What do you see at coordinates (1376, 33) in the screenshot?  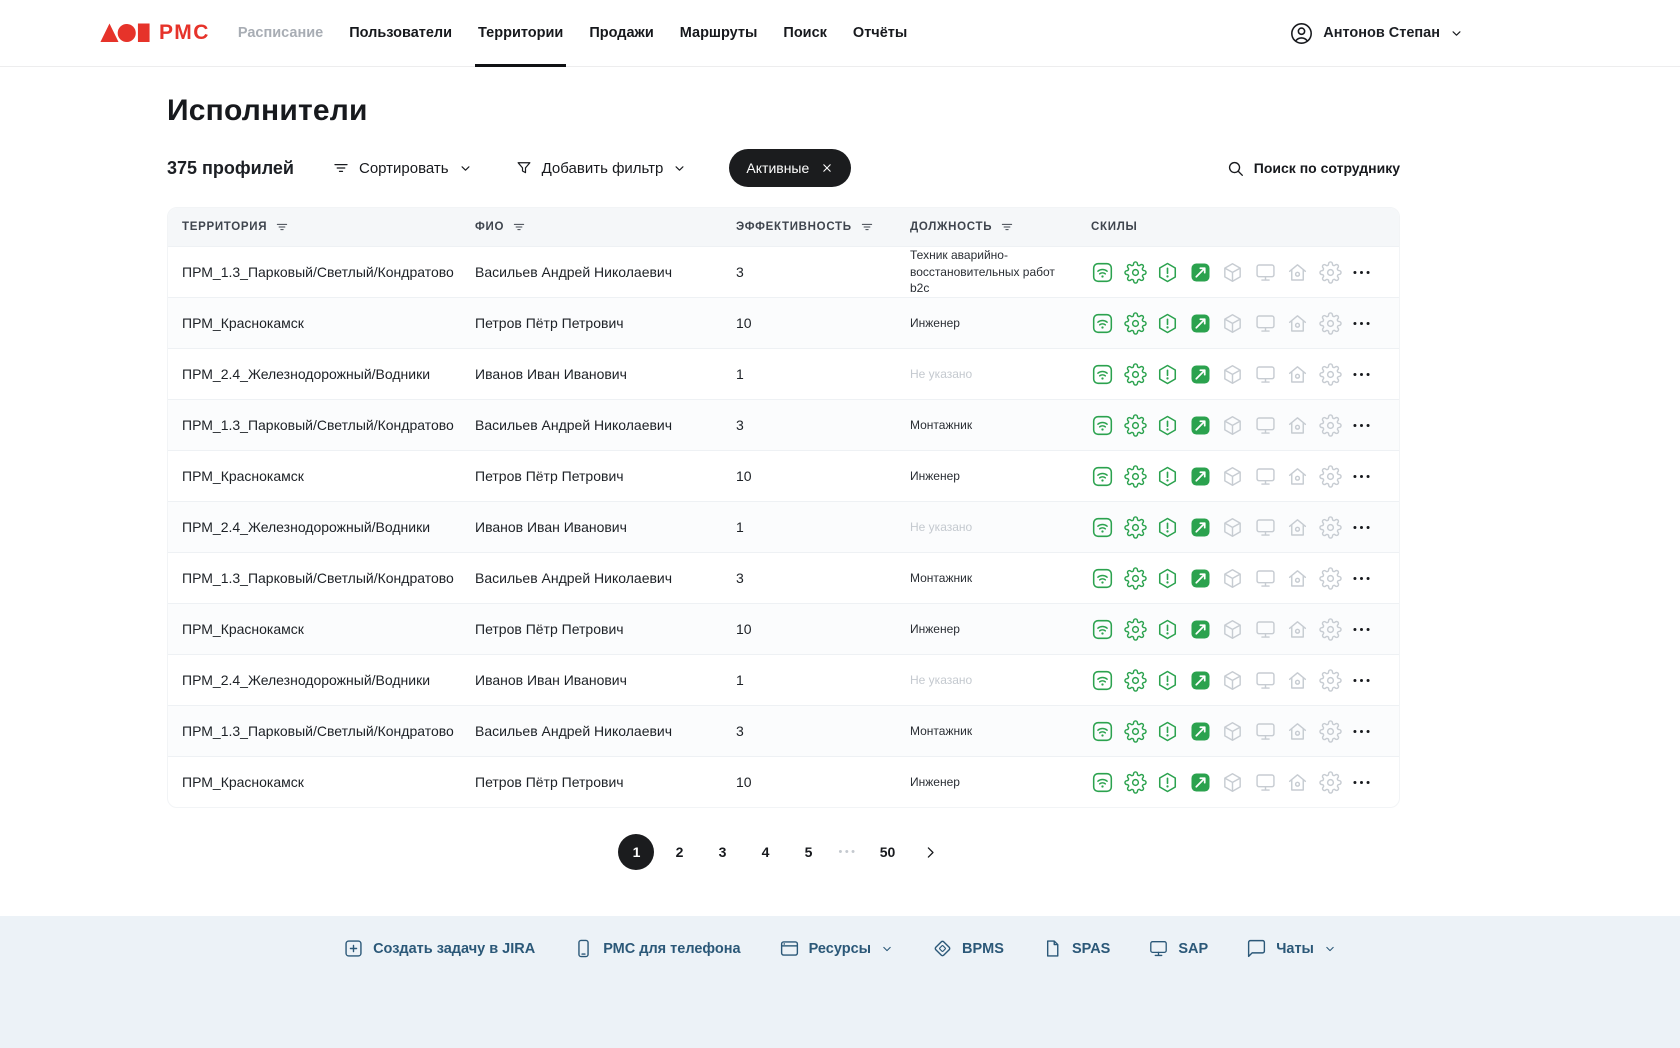 I see `user-menu: Антонов Степан` at bounding box center [1376, 33].